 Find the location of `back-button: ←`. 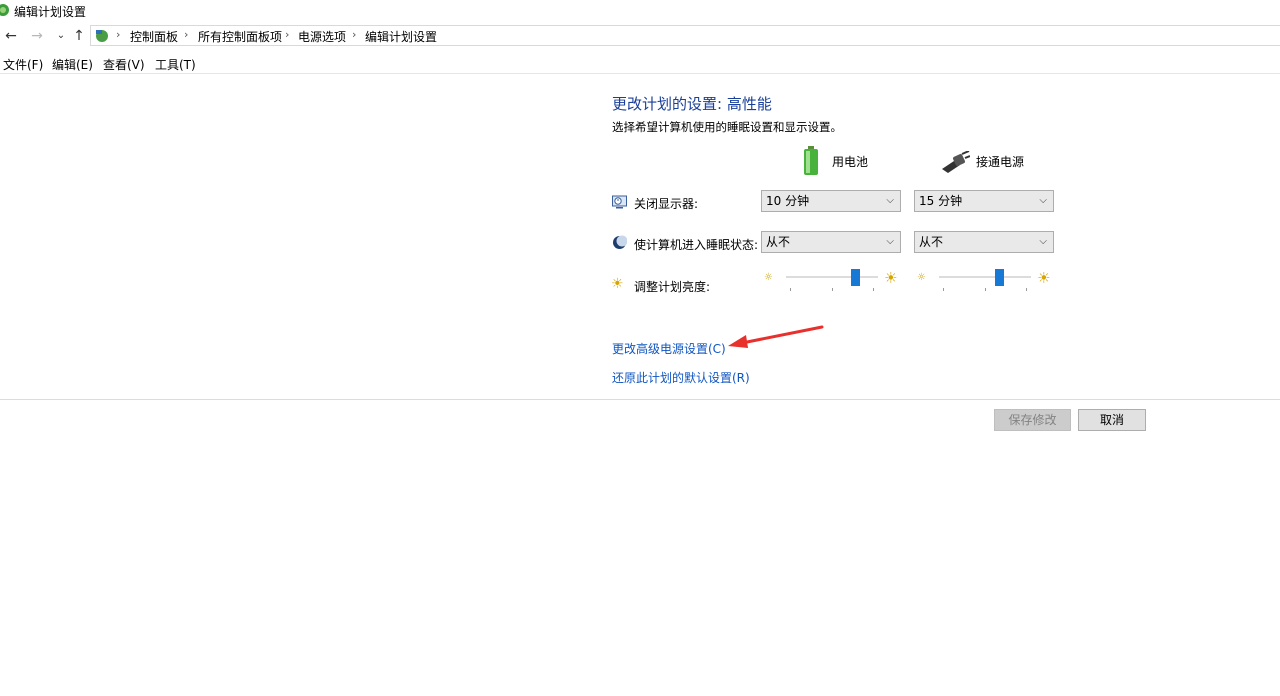

back-button: ← is located at coordinates (11, 36).